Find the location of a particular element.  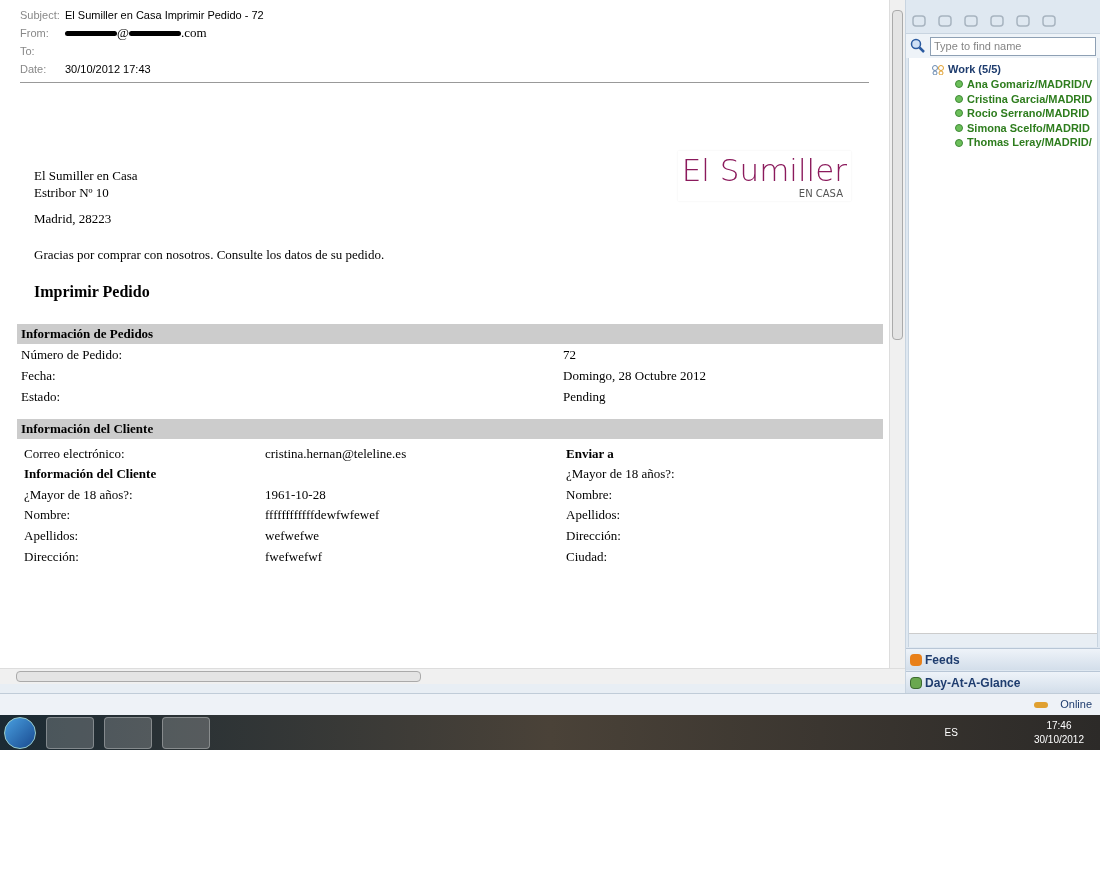

vertical-scrollbar is located at coordinates (897, 334).